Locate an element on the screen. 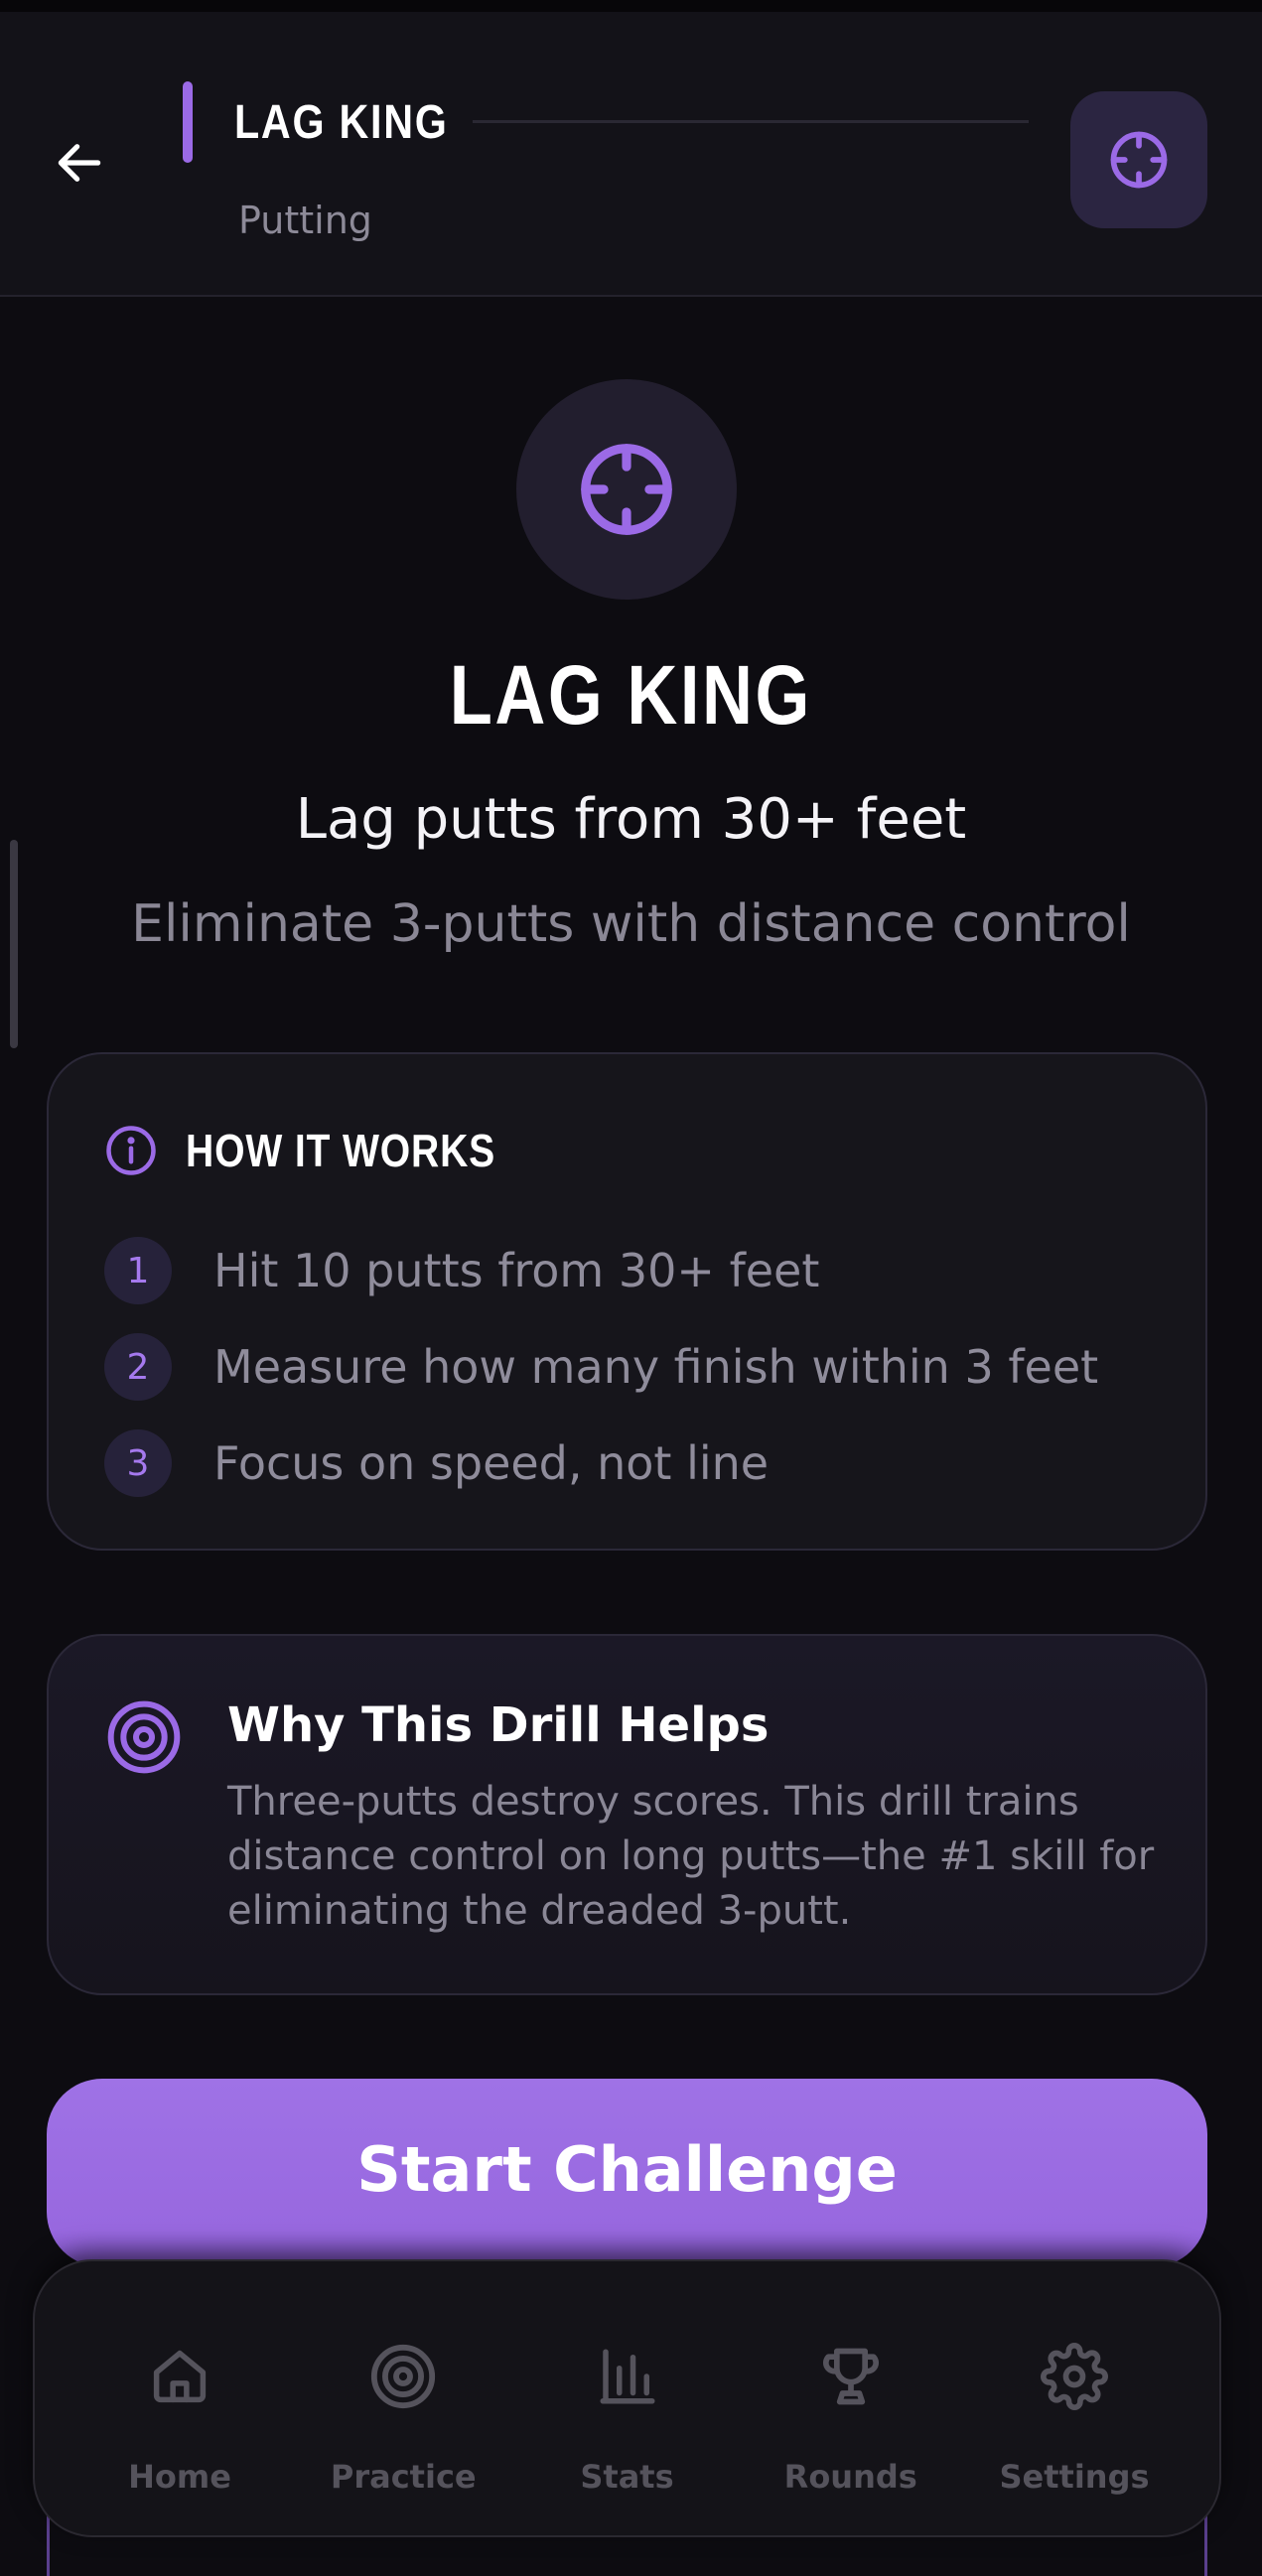 The height and width of the screenshot is (2576, 1262). nav-item-rounds: Rounds is located at coordinates (851, 2398).